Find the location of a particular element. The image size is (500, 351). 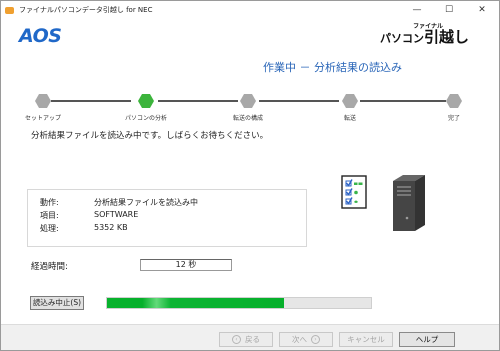

app-icon is located at coordinates (9, 10).